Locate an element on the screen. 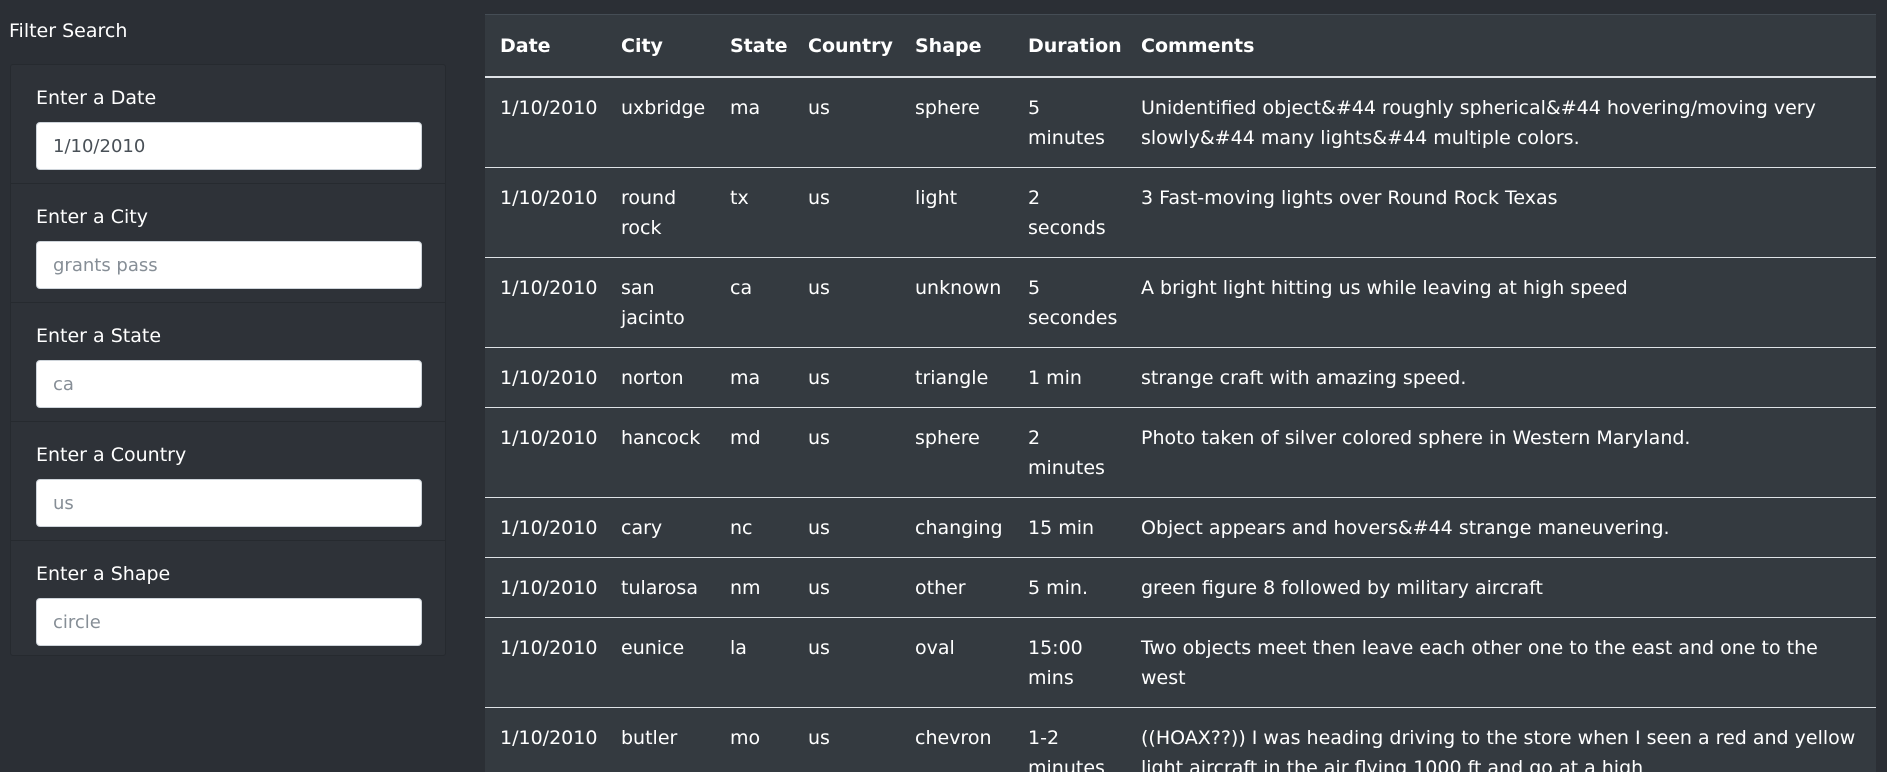 This screenshot has width=1887, height=772. cell-city: cary is located at coordinates (660, 527).